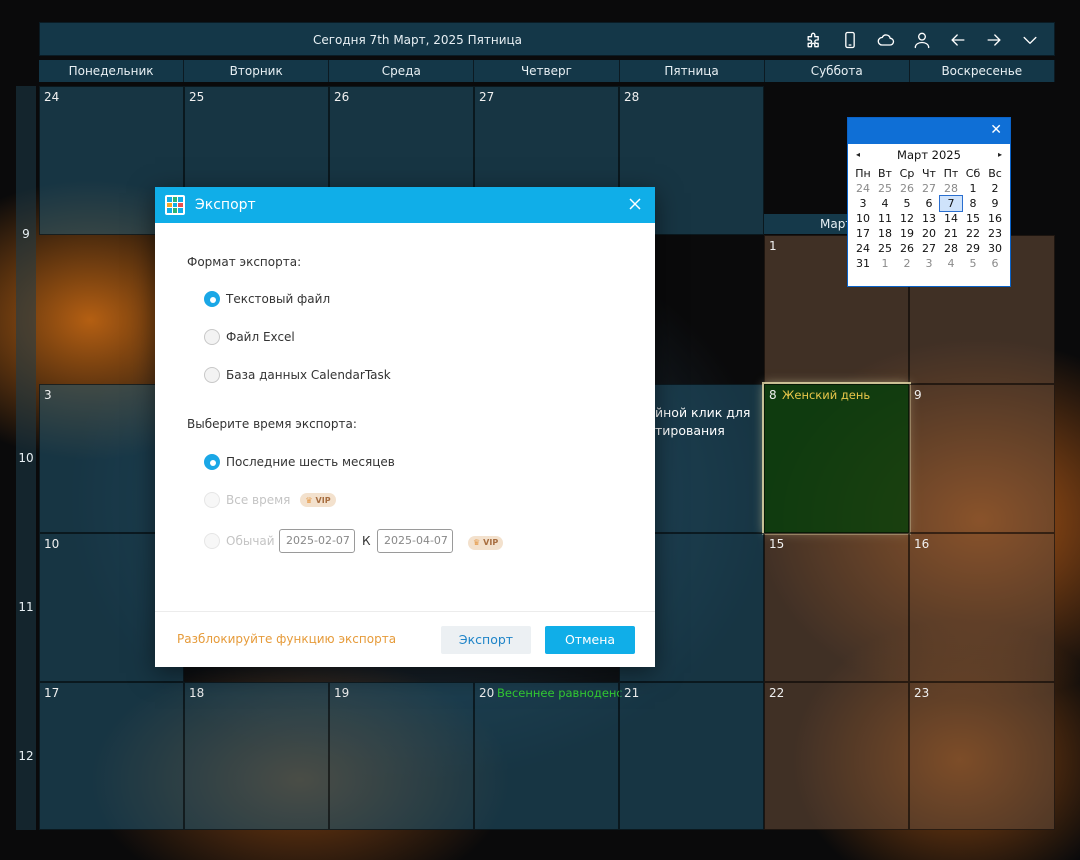 This screenshot has width=1080, height=860. I want to click on day-number: 8, so click(773, 395).